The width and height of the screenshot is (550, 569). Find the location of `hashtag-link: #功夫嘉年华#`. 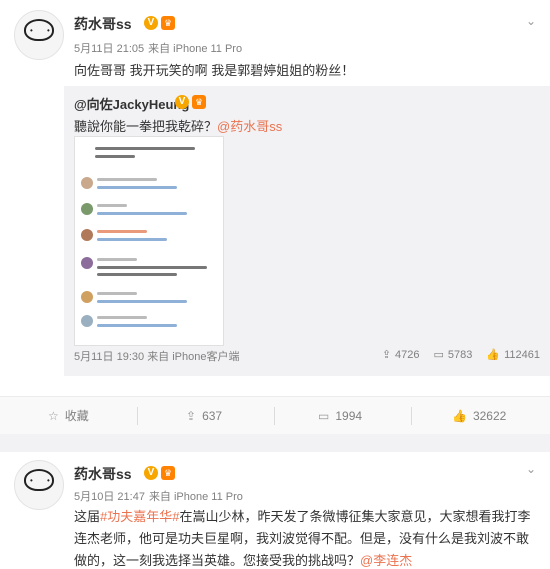

hashtag-link: #功夫嘉年华# is located at coordinates (139, 516).